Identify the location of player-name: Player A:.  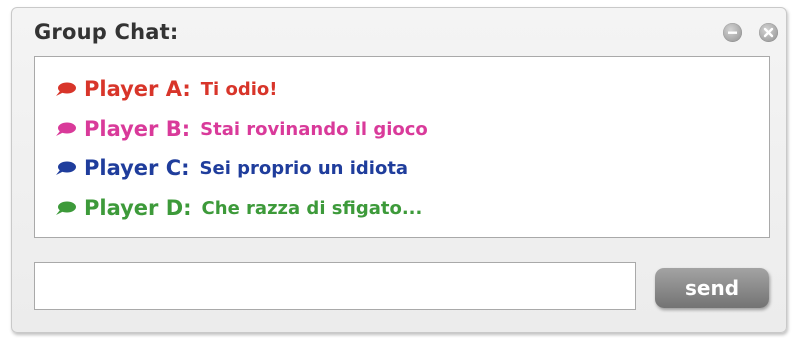
(137, 89).